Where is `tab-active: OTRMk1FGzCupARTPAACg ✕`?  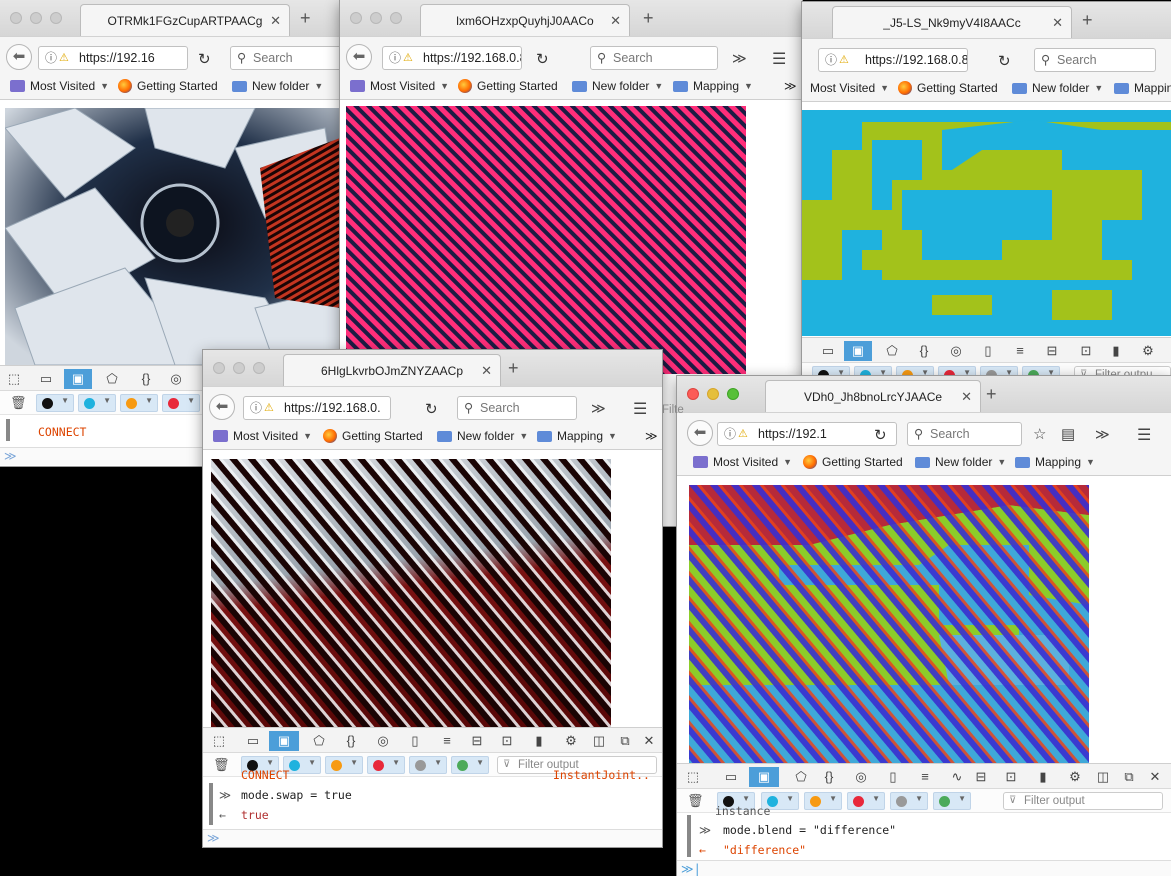
tab-active: OTRMk1FGzCupARTPAACg ✕ is located at coordinates (185, 20).